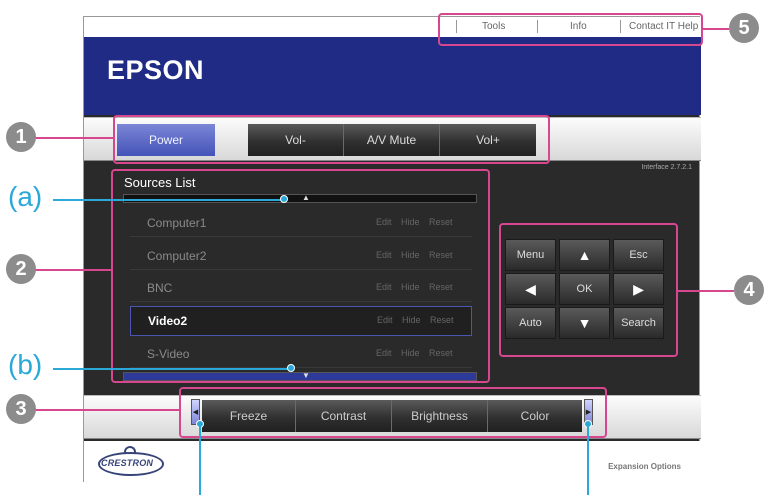  Describe the element at coordinates (25, 364) in the screenshot. I see `callout-b: (b)` at that location.